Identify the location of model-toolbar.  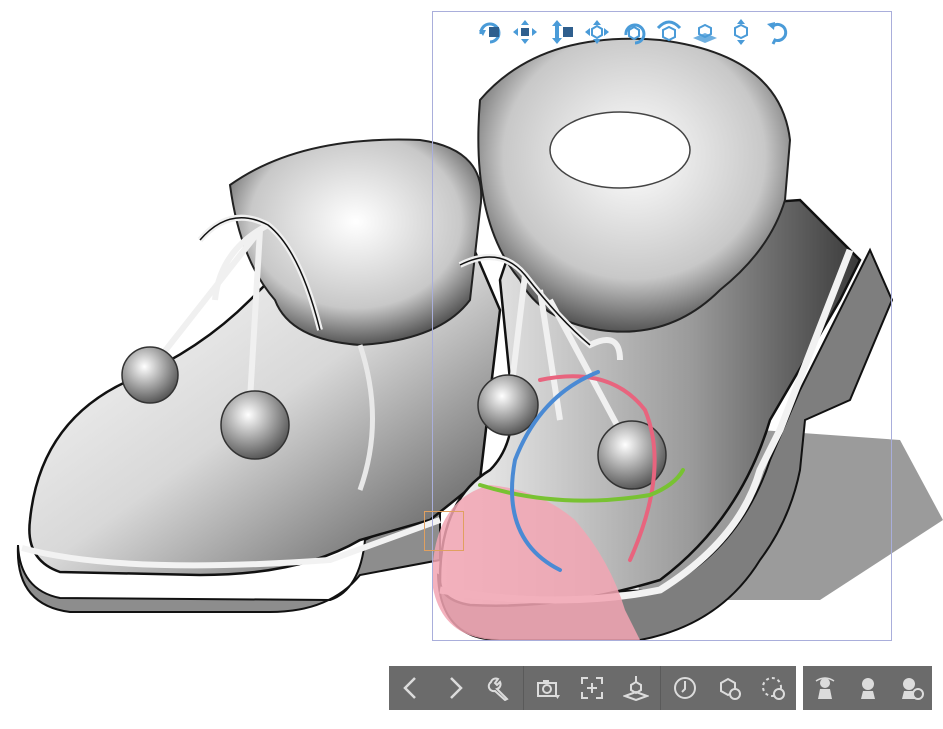
(867, 688).